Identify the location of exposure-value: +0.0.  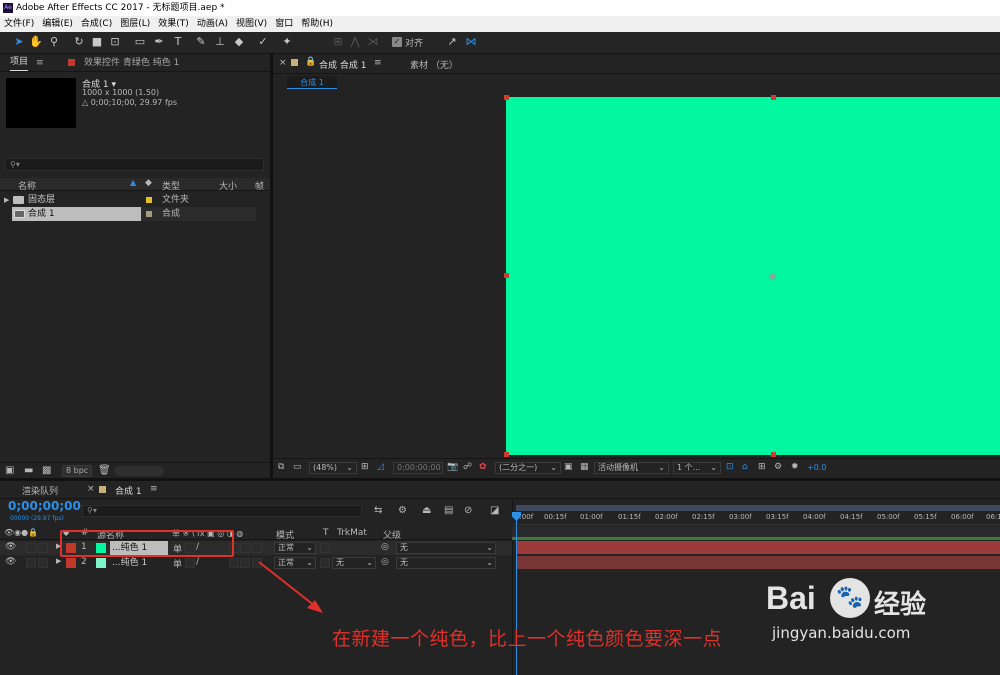
(816, 467).